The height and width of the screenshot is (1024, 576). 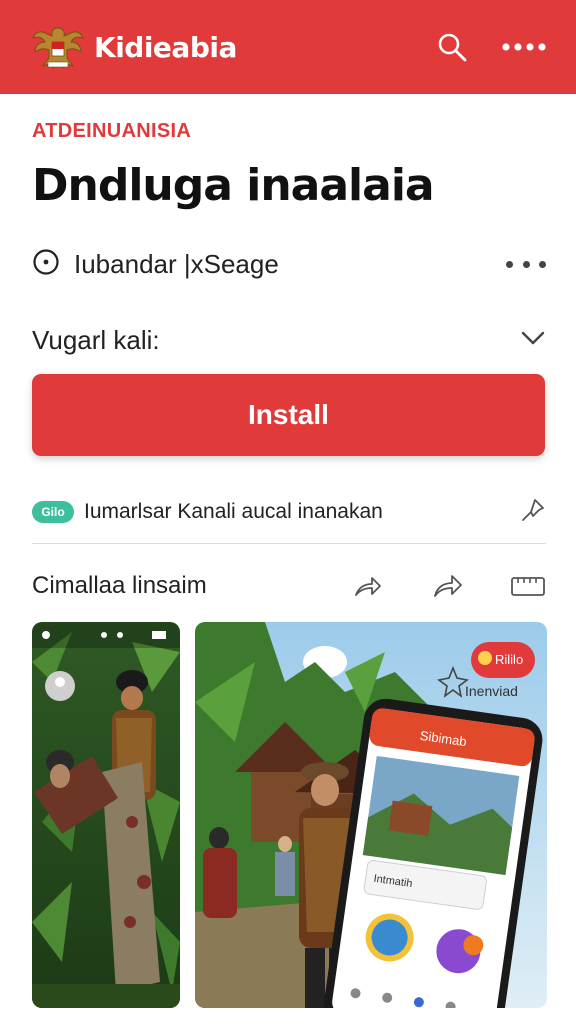 I want to click on screenshots-header: Cimallaa linsaim, so click(x=289, y=586).